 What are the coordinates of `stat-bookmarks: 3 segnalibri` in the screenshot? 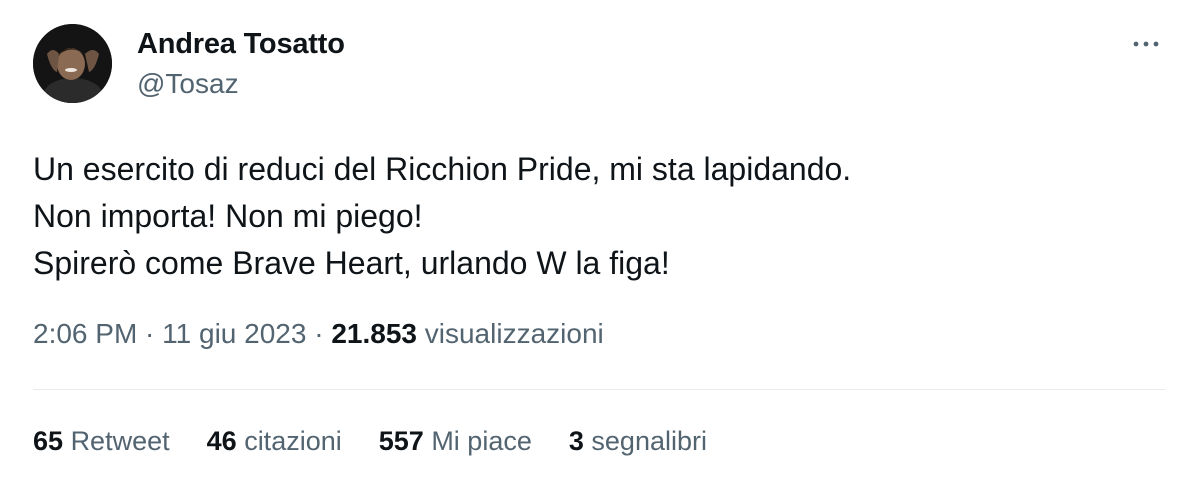 It's located at (638, 441).